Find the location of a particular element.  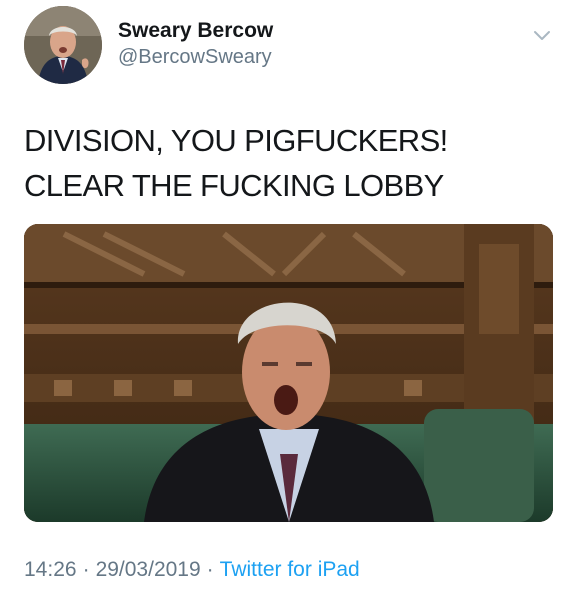

user-handle: @BercowSweary is located at coordinates (195, 57).